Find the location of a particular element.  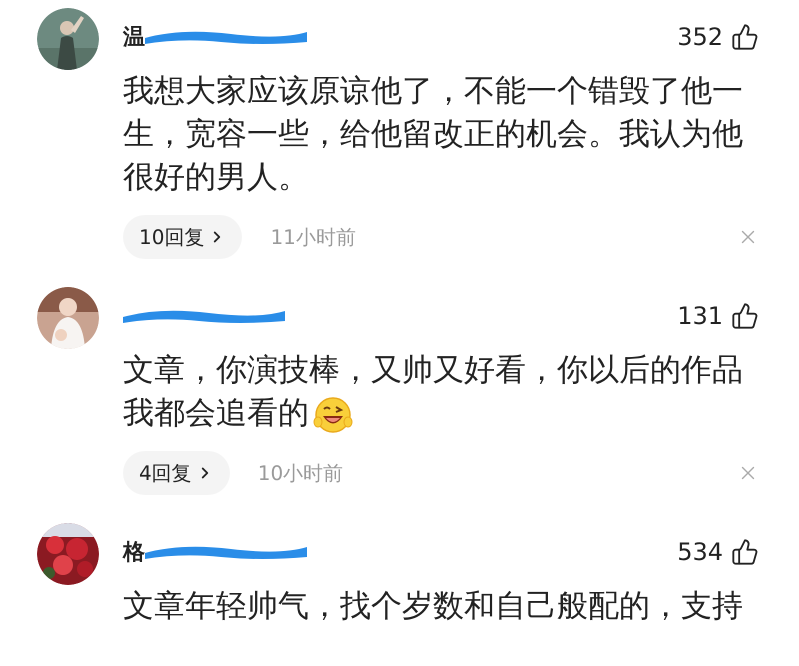

comment-text: 我想大家应该原谅他了，不能一个错毁了他一生，宽容一些，给他留改正的机会。我认为他很好的男人。 is located at coordinates (433, 134).